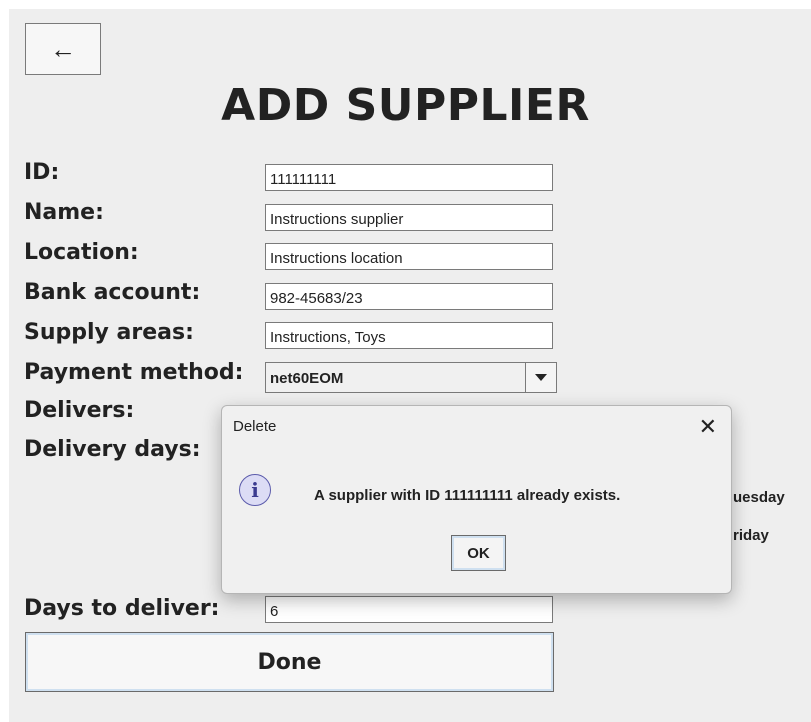 The image size is (811, 722). I want to click on payment-method-value: net60EOM, so click(307, 378).